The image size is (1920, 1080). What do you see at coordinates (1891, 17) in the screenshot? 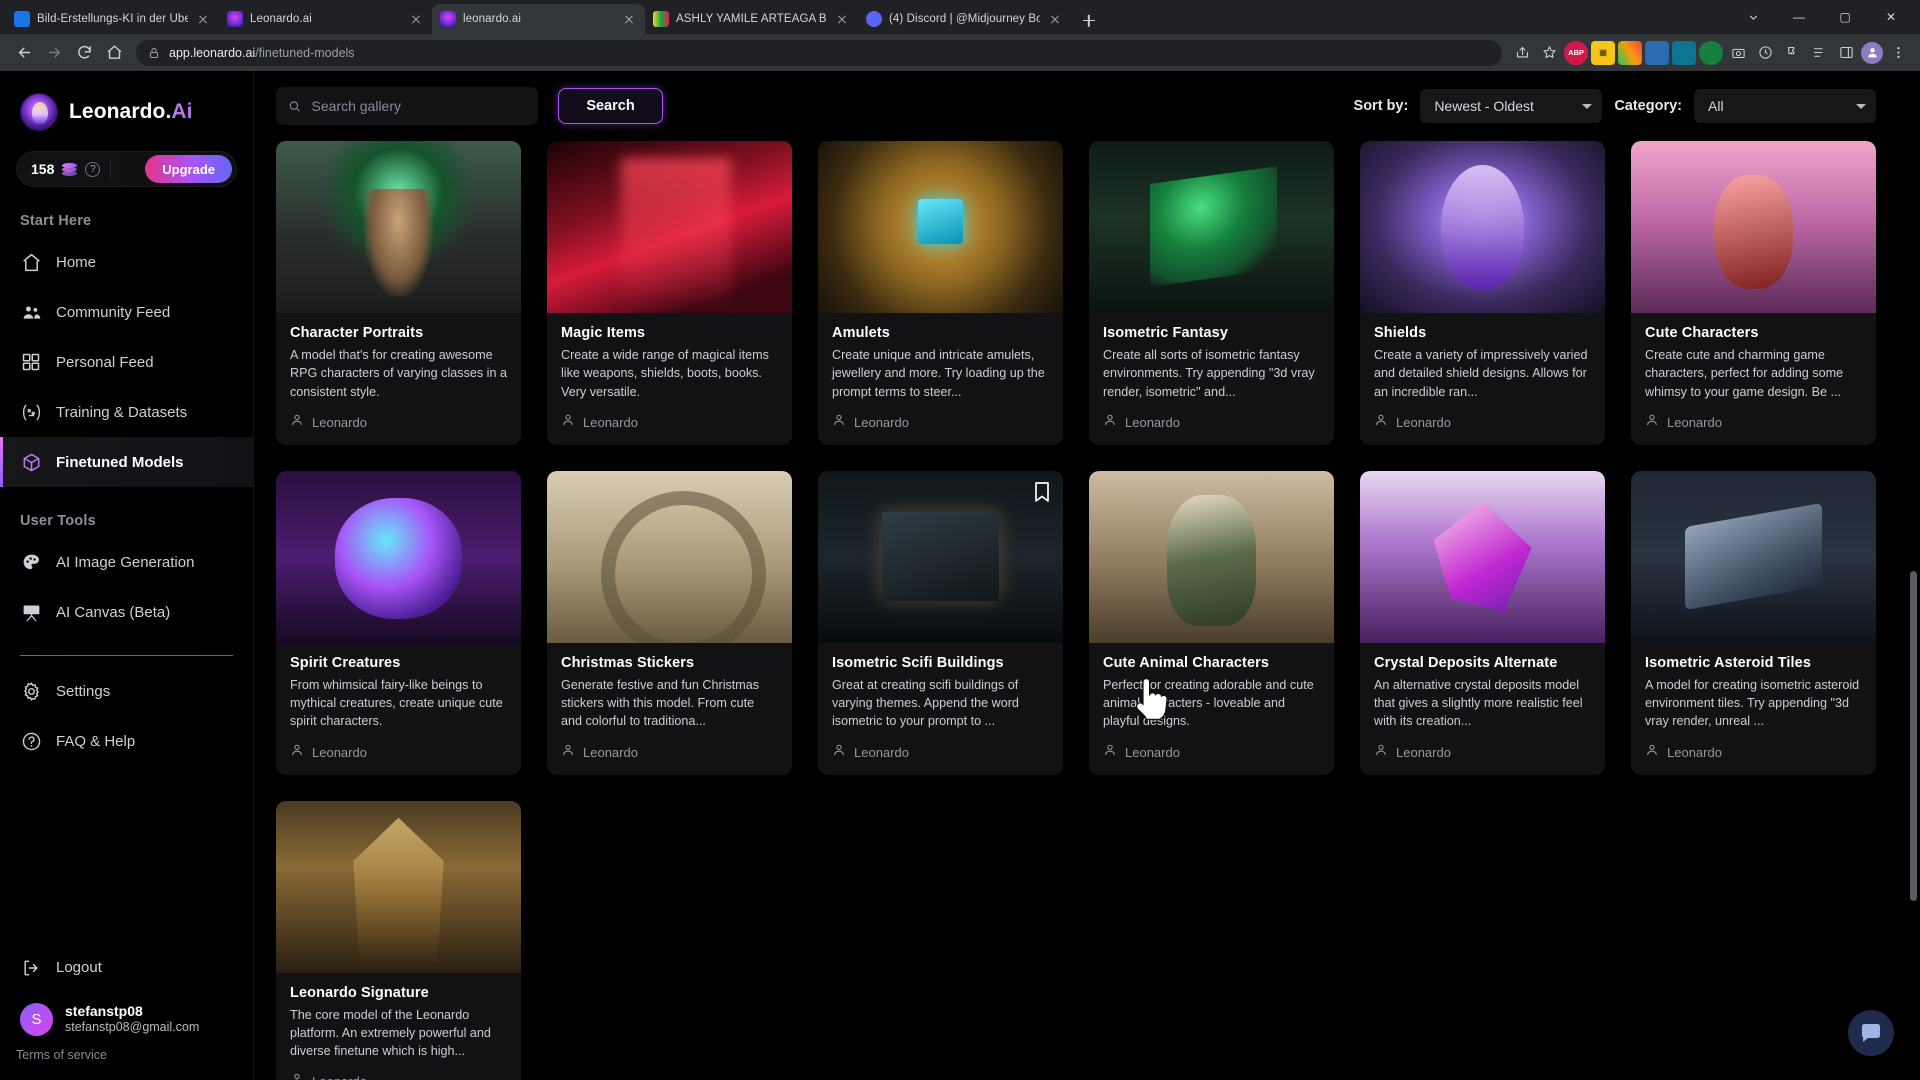
I see `close-button: ✕` at bounding box center [1891, 17].